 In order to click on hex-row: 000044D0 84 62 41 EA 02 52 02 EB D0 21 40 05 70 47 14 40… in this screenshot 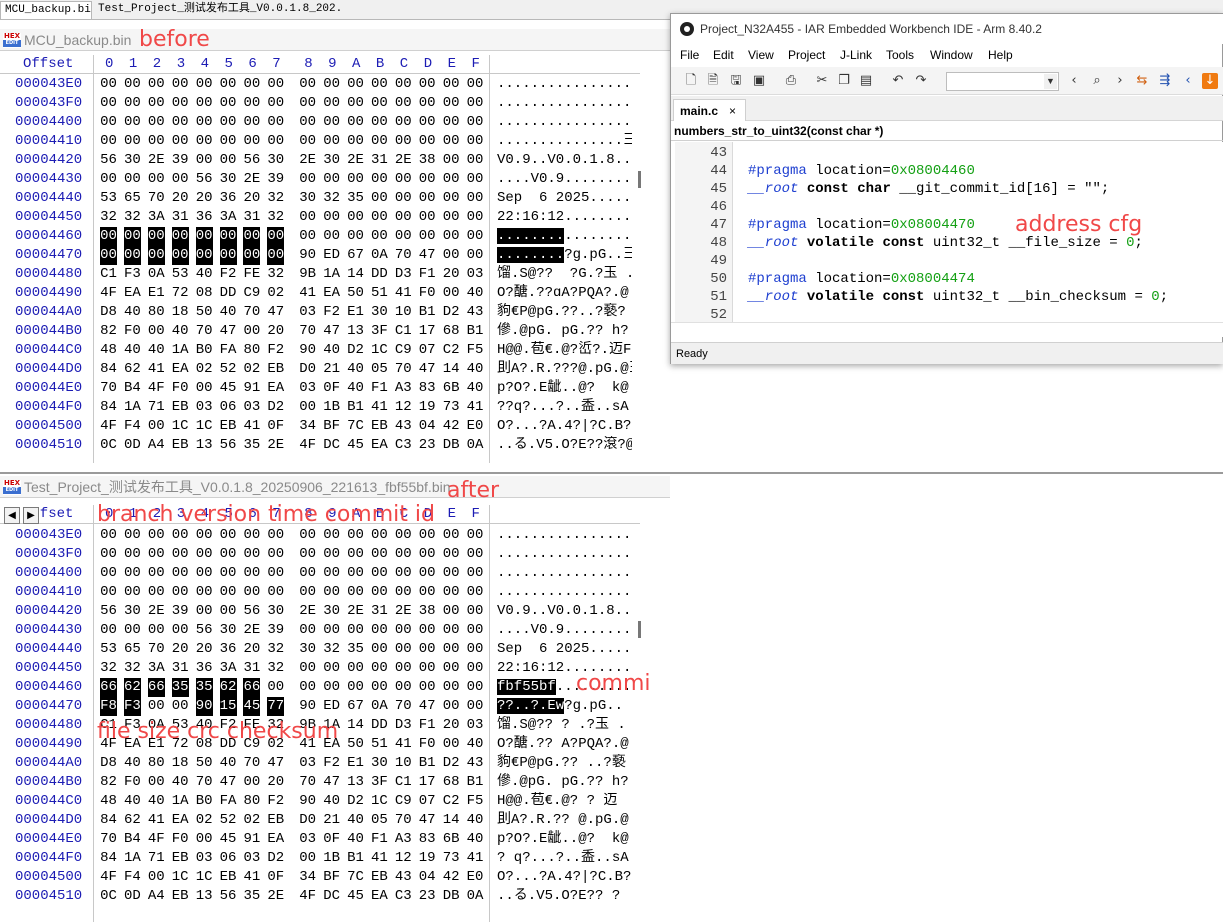, I will do `click(320, 820)`.